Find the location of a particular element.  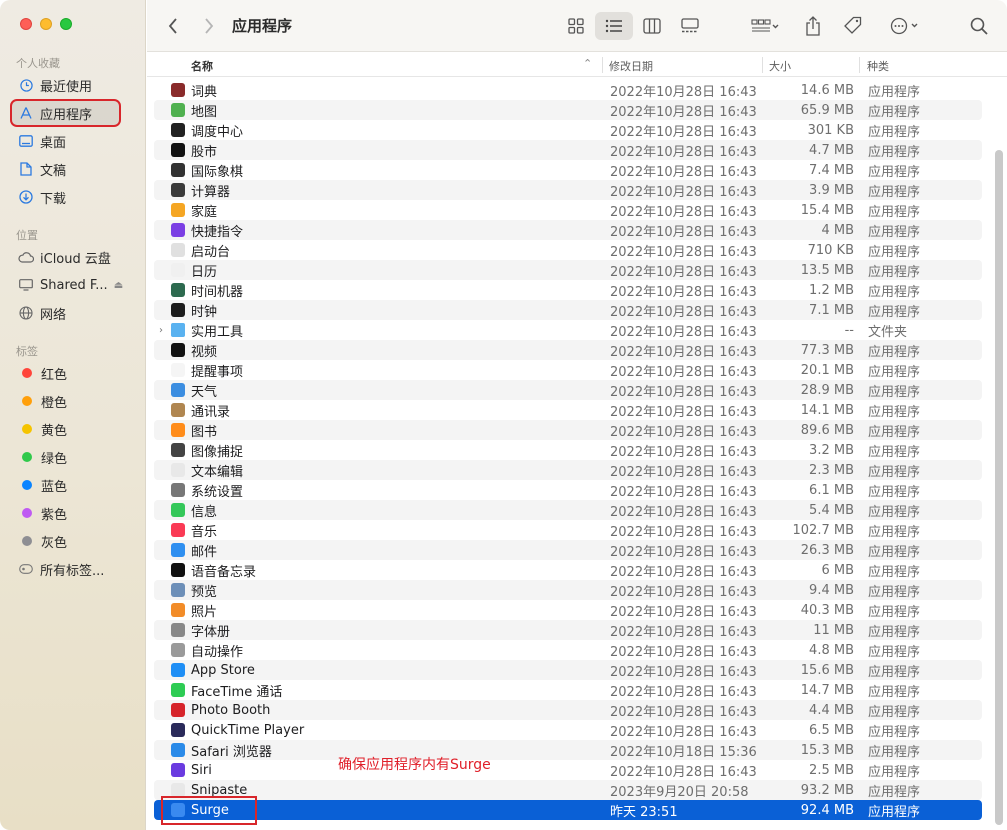

table-row: 邮件 2022年10月28日 16:43 26.3 MB 应用程序 is located at coordinates (568, 550).